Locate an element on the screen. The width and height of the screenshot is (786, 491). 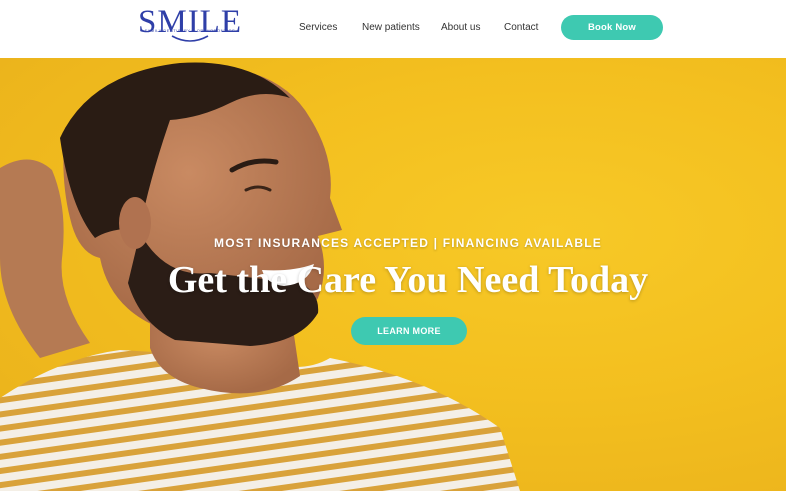
nav-about-us: About us is located at coordinates (460, 28).